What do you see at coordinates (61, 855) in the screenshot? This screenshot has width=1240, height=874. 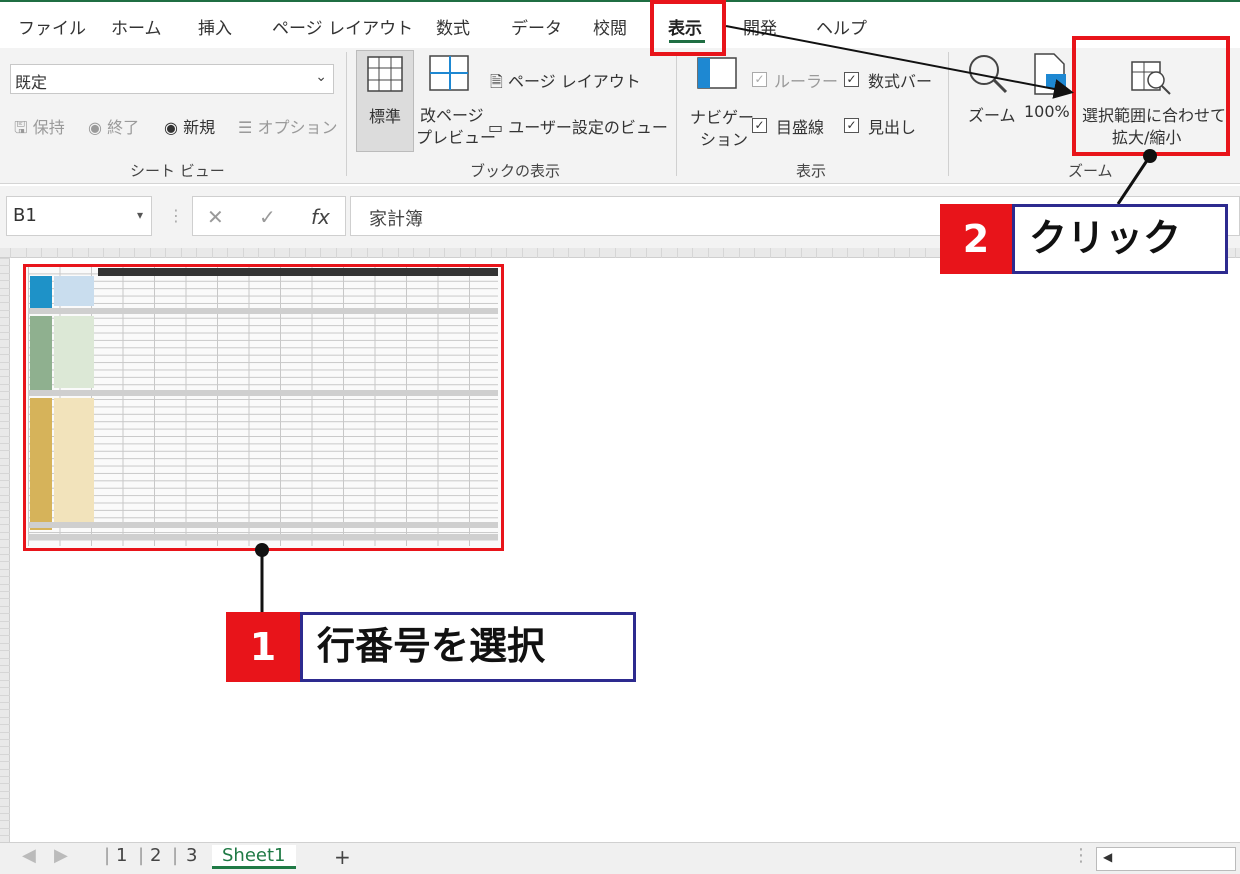 I see `scroll-right-icon: ▶` at bounding box center [61, 855].